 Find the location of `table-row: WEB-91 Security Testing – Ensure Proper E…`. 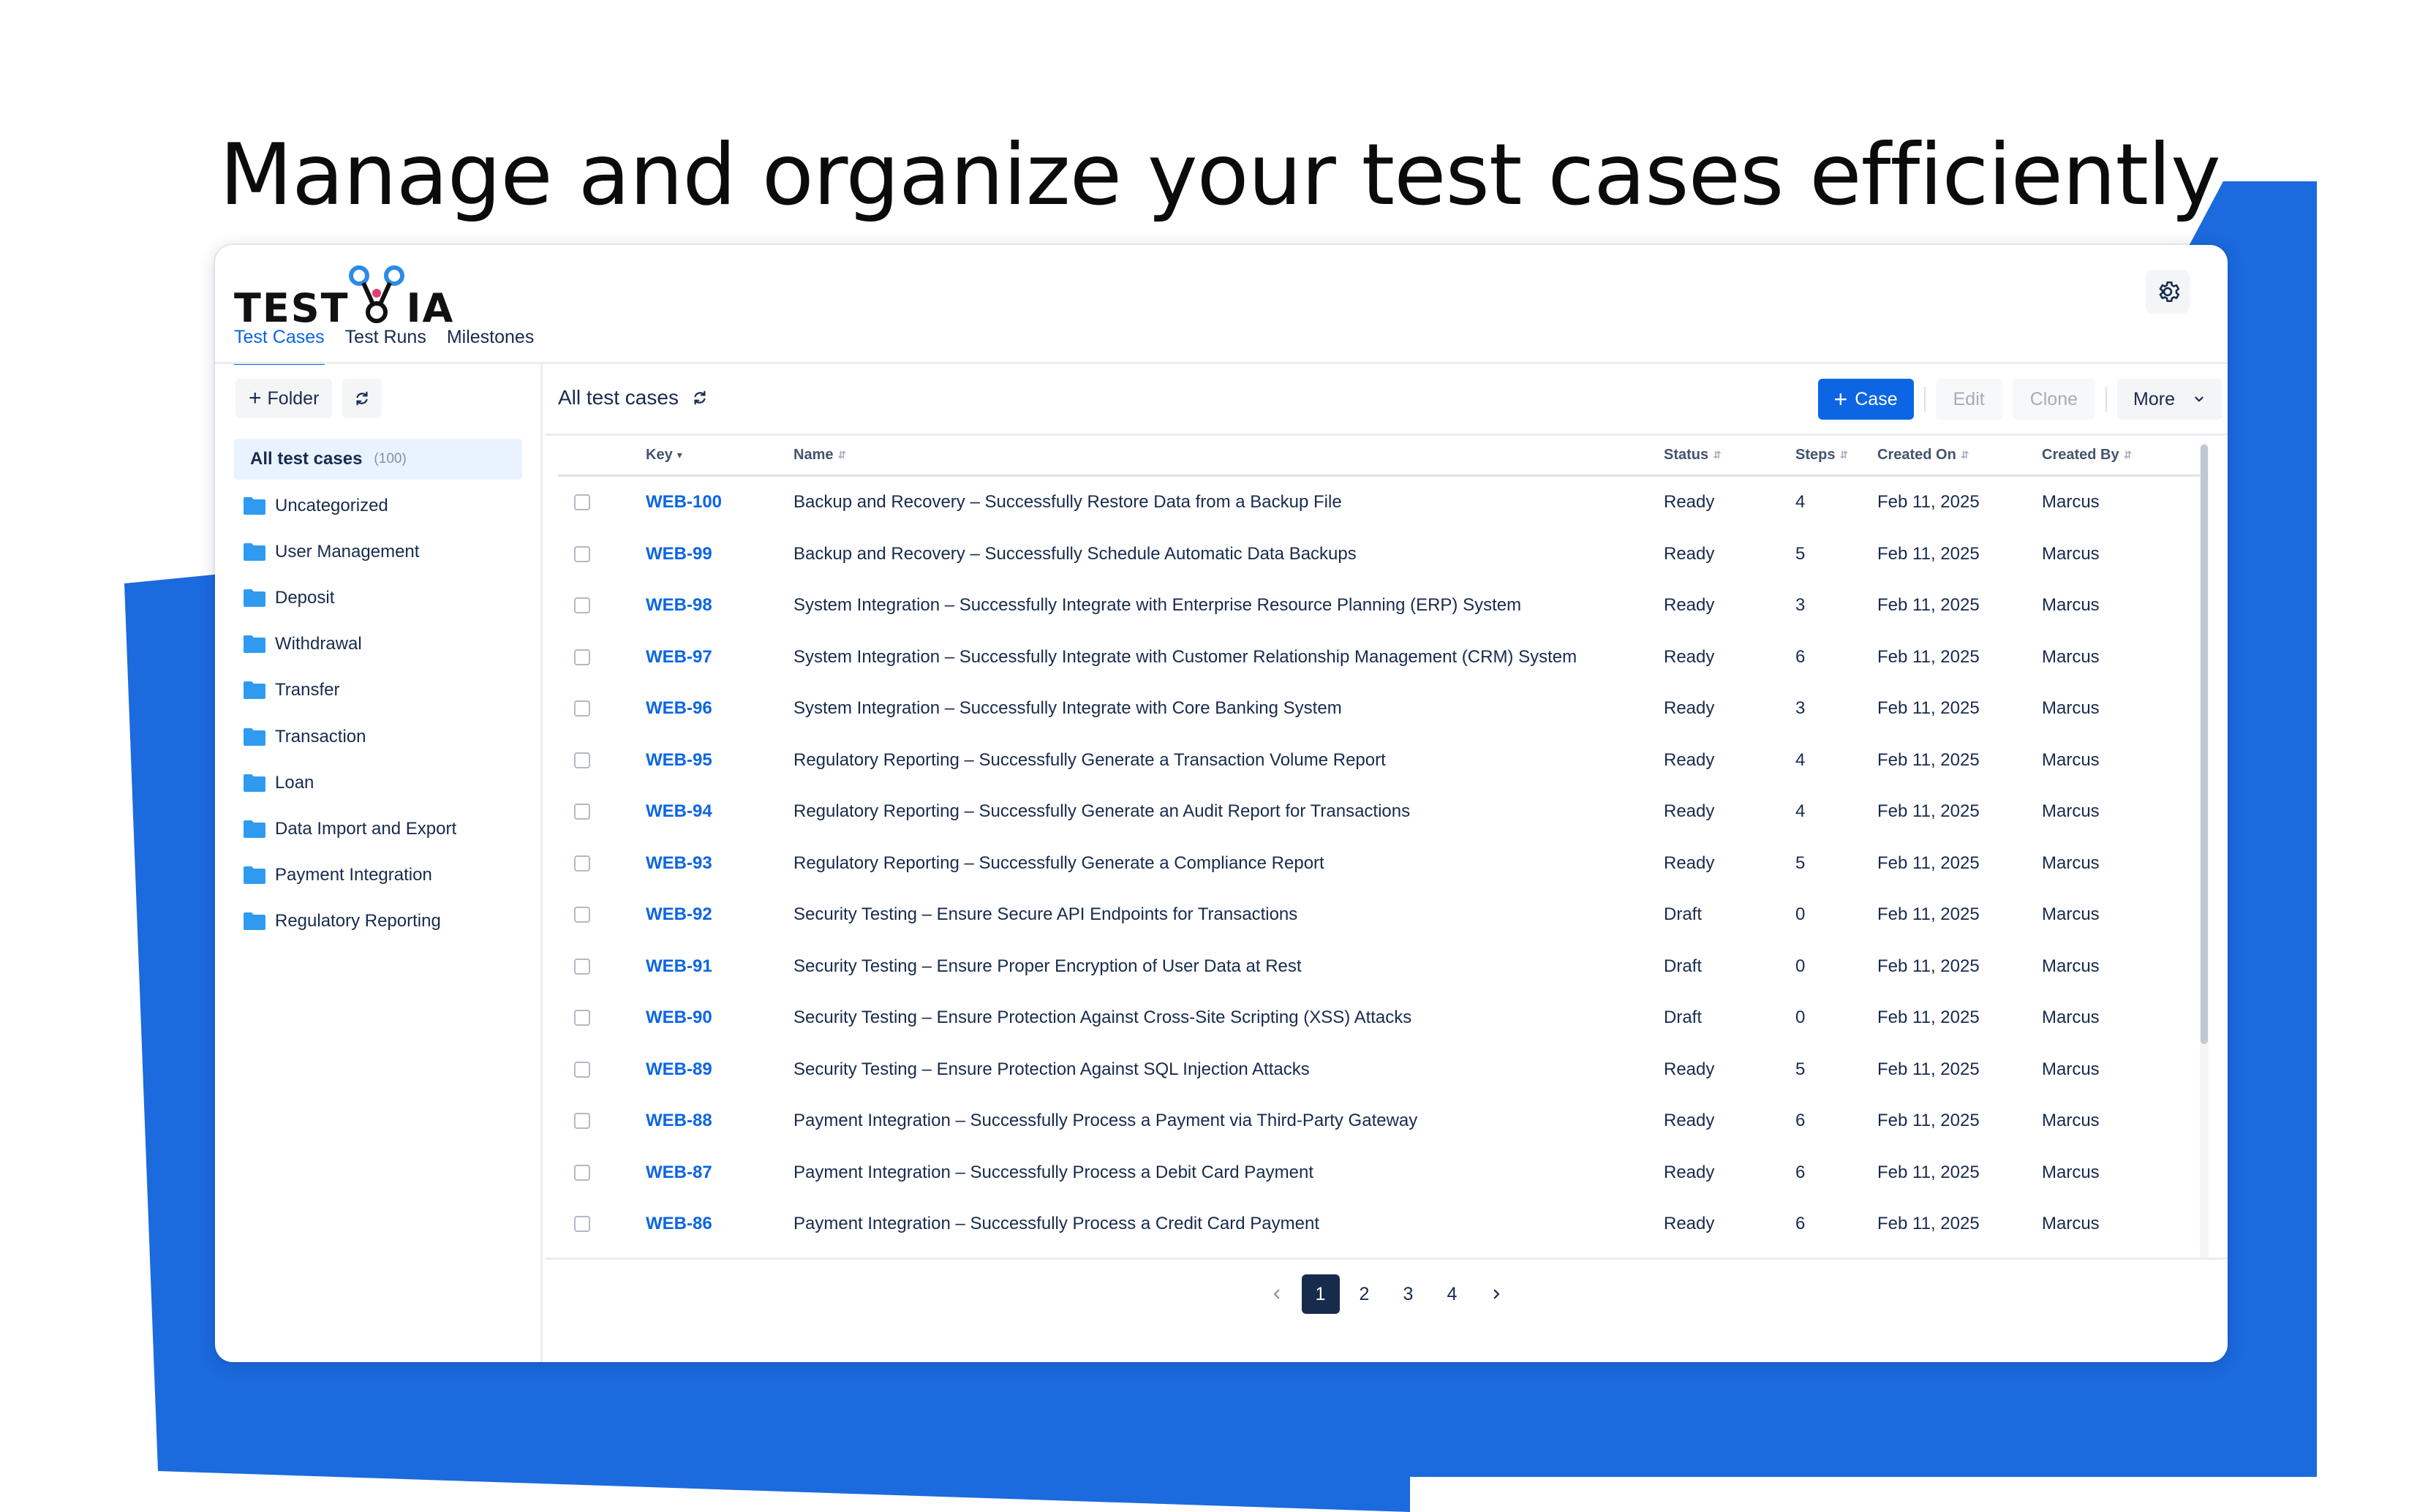

table-row: WEB-91 Security Testing – Ensure Proper E… is located at coordinates (1380, 967).